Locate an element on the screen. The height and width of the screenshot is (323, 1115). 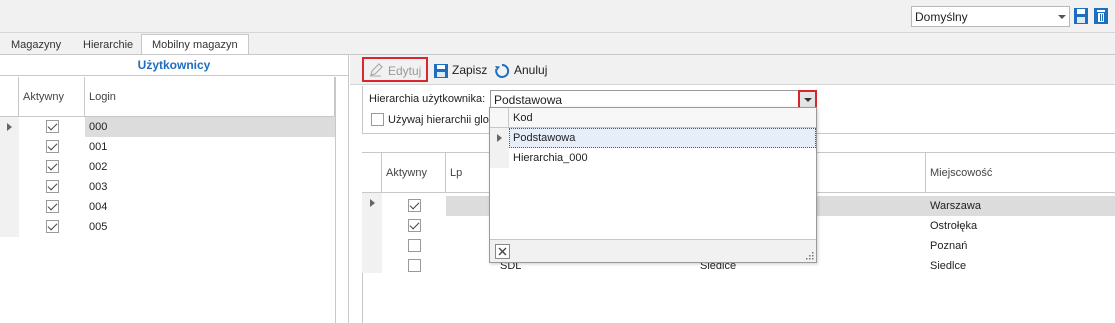
clear-button is located at coordinates (502, 251).